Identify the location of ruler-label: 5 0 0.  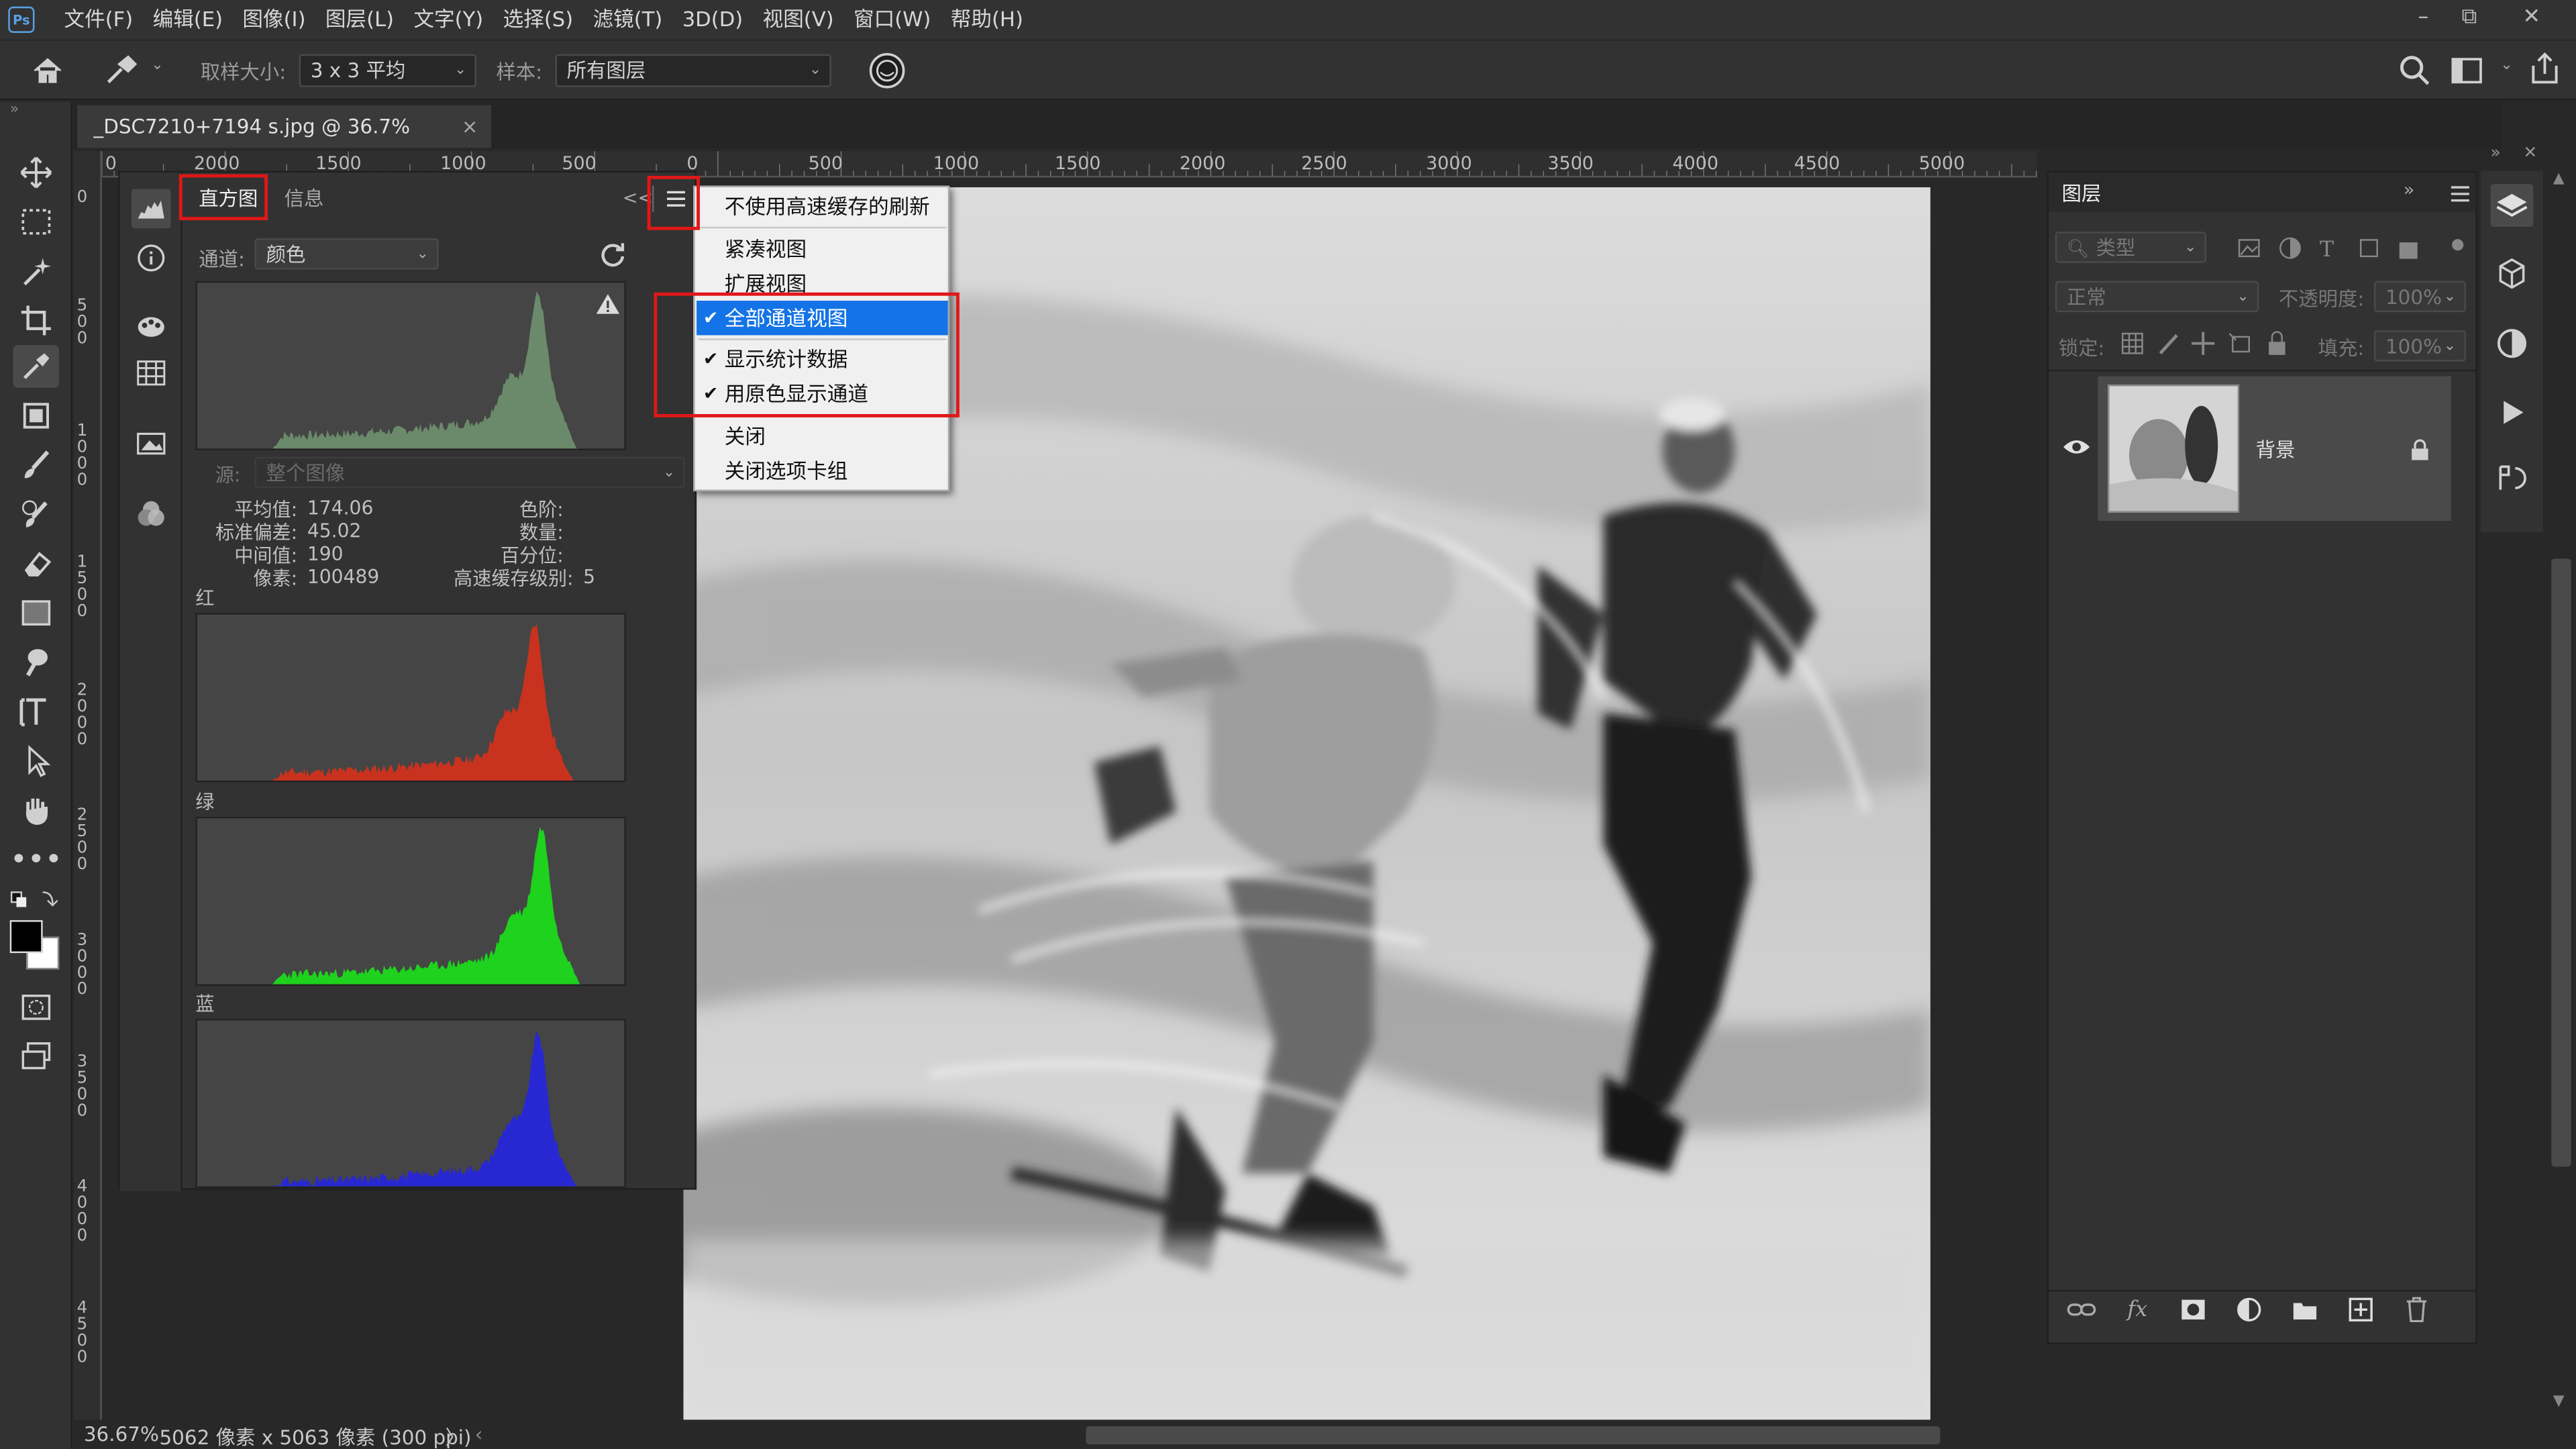
(82, 323).